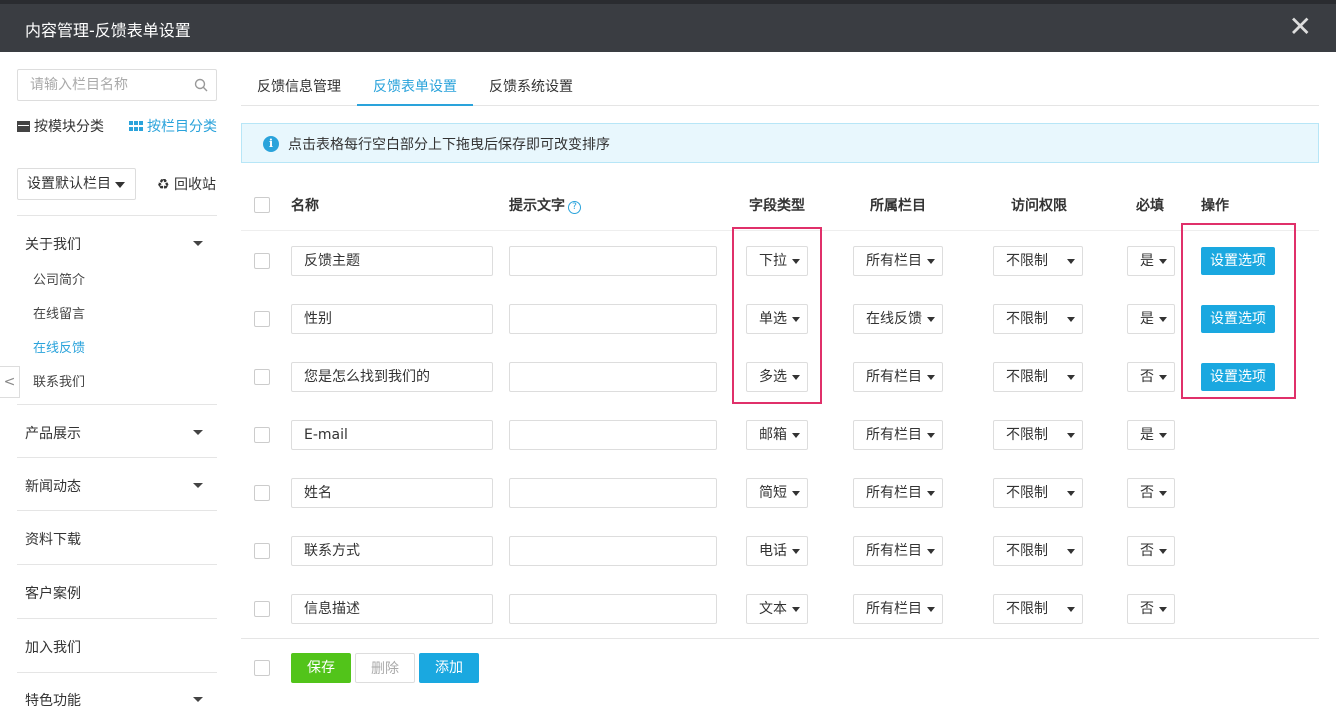 Image resolution: width=1336 pixels, height=710 pixels. What do you see at coordinates (1150, 206) in the screenshot?
I see `header-required: 必填` at bounding box center [1150, 206].